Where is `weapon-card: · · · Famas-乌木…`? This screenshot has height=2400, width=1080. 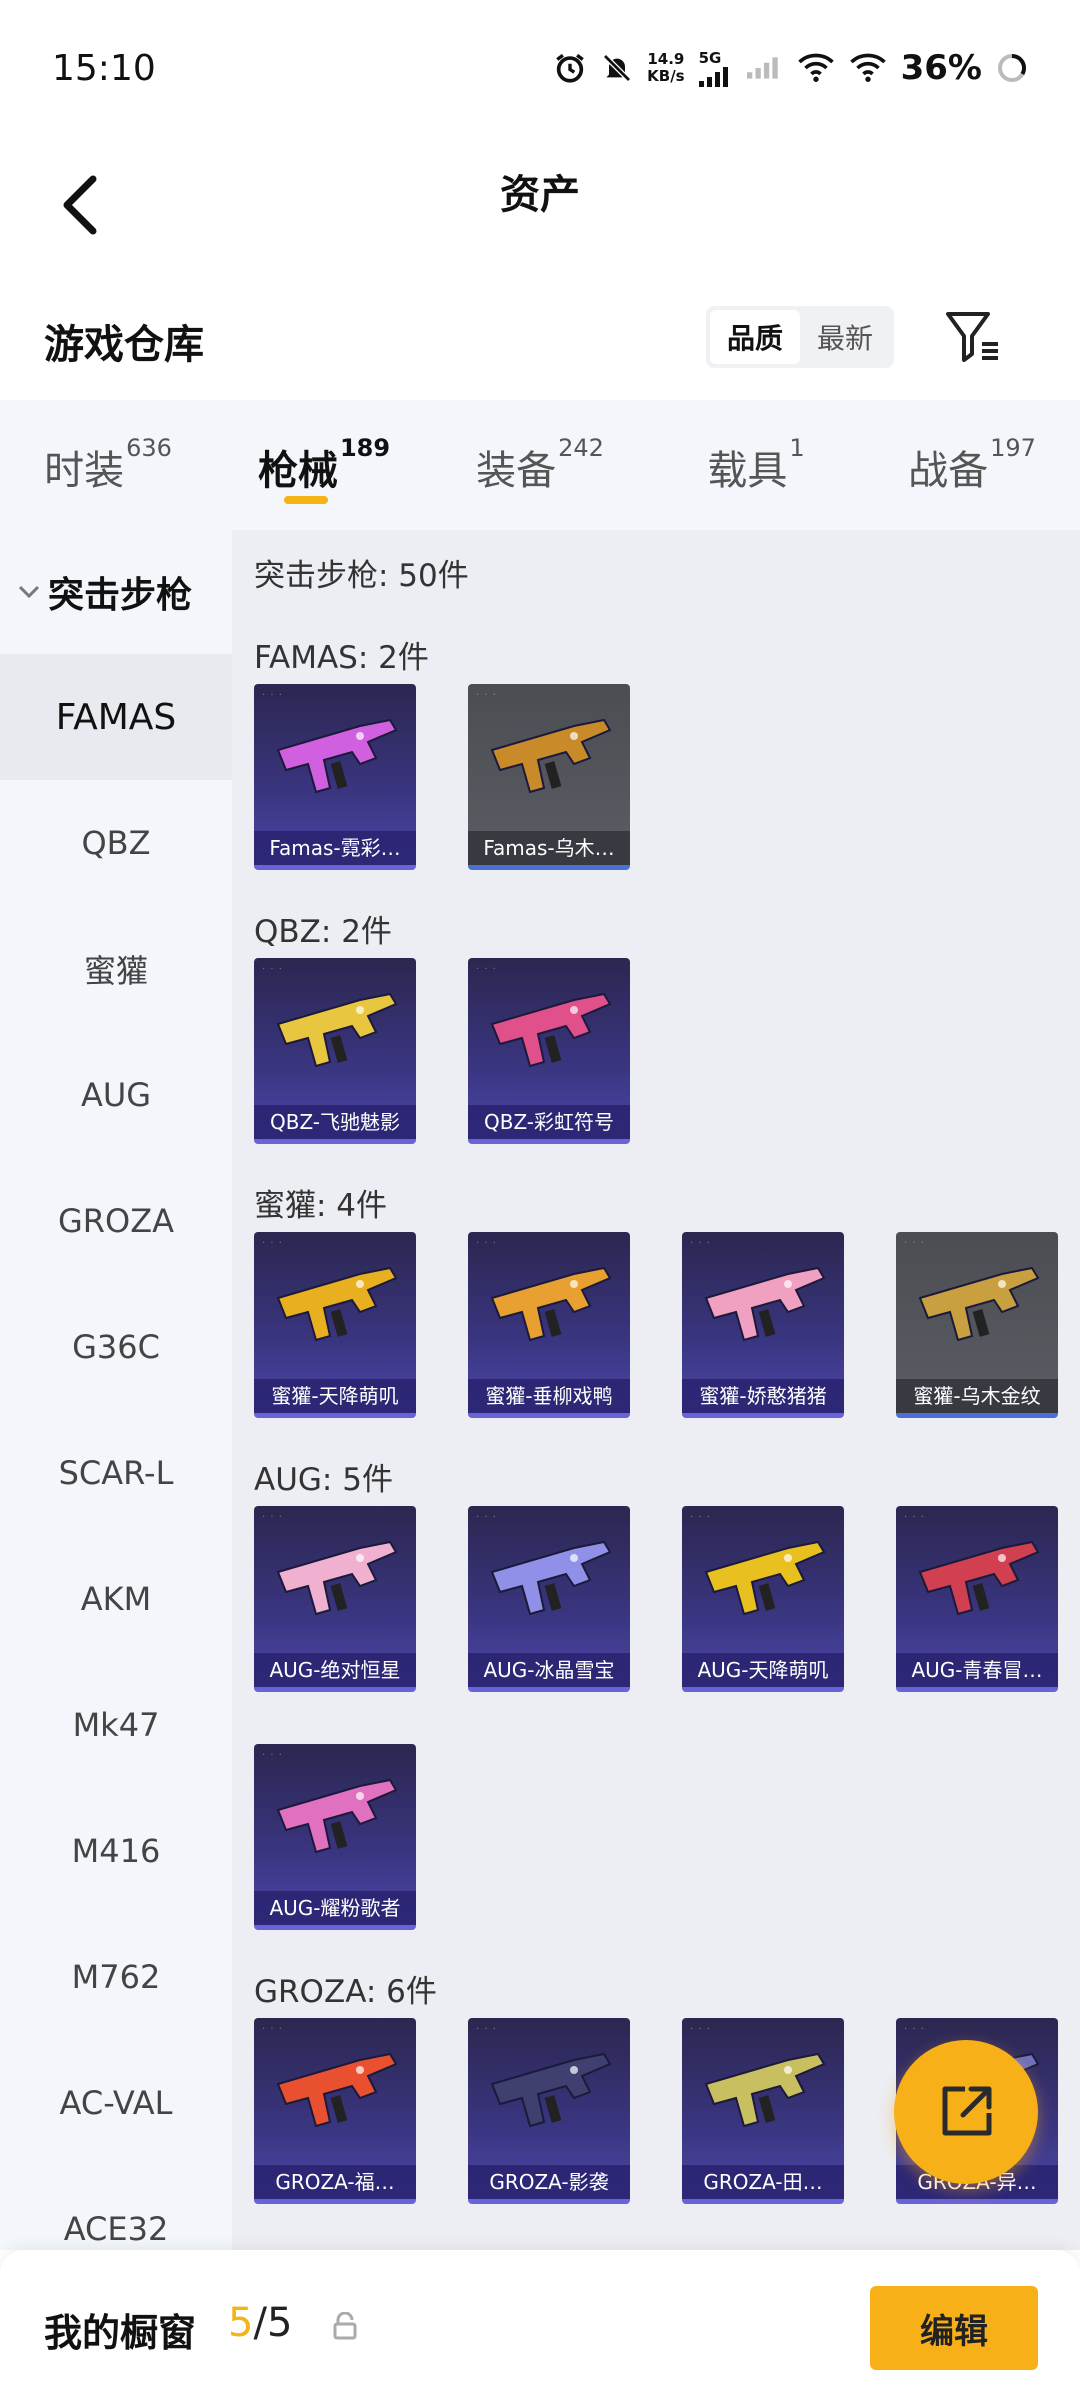
weapon-card: · · · Famas-乌木… is located at coordinates (549, 777).